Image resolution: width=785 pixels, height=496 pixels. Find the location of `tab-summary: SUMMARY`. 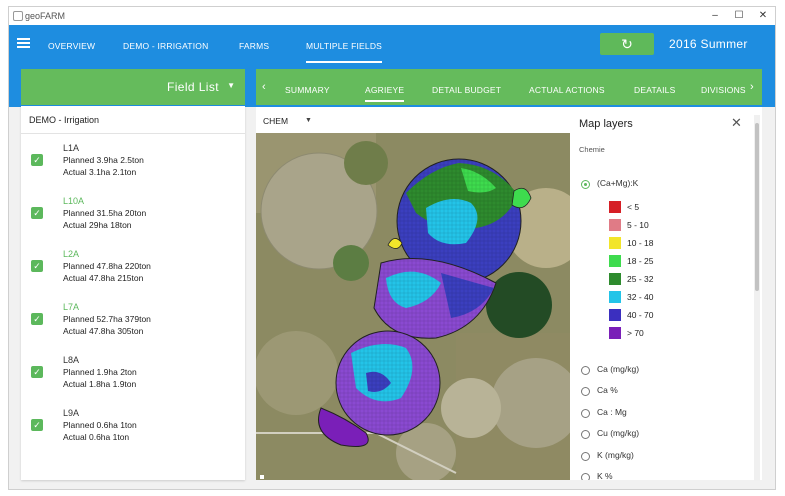

tab-summary: SUMMARY is located at coordinates (307, 90).